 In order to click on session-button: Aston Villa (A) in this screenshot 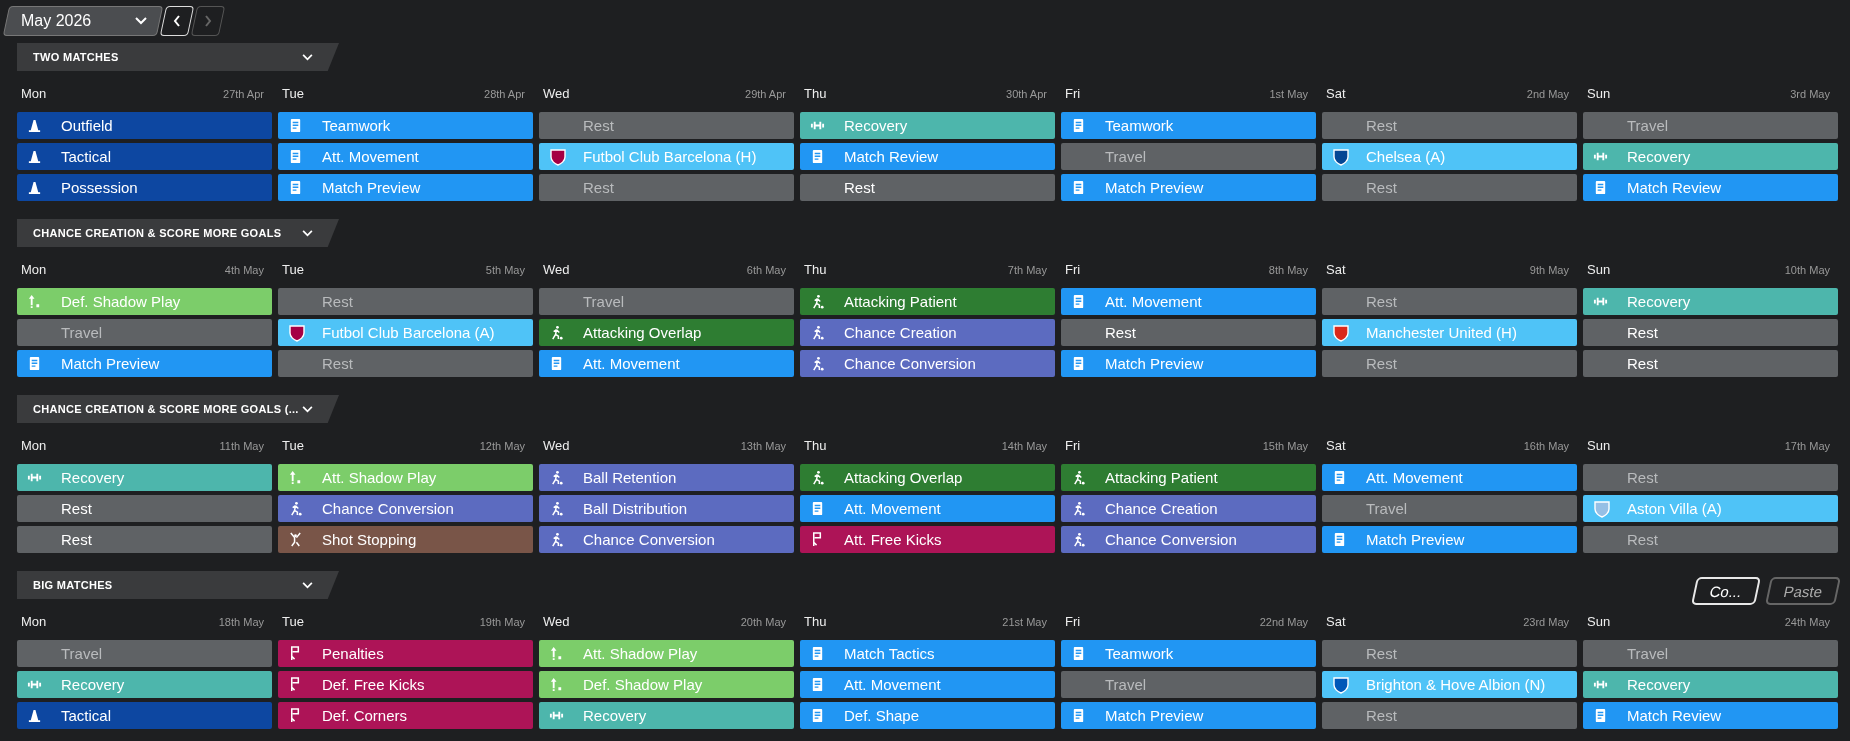, I will do `click(1710, 508)`.